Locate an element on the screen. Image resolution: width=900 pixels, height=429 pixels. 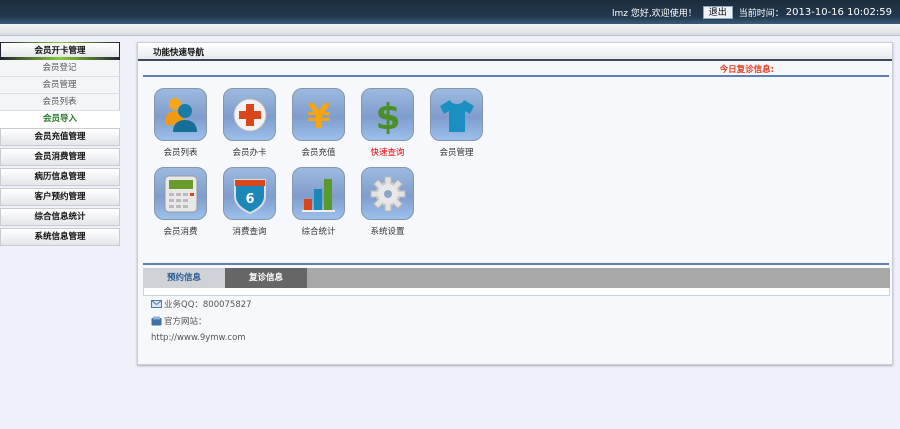
icon-settings: 系统设置 is located at coordinates (387, 202).